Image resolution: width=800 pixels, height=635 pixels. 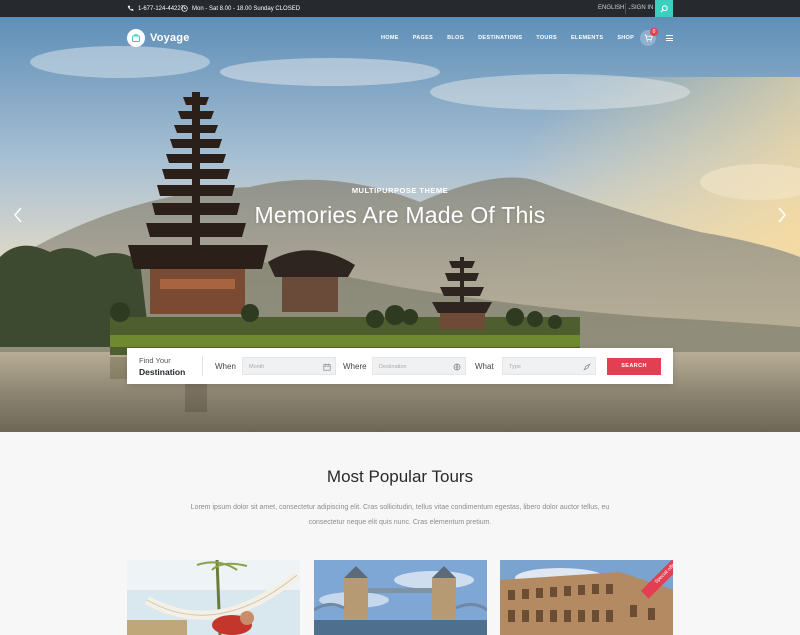 I want to click on where-label: Where, so click(x=355, y=366).